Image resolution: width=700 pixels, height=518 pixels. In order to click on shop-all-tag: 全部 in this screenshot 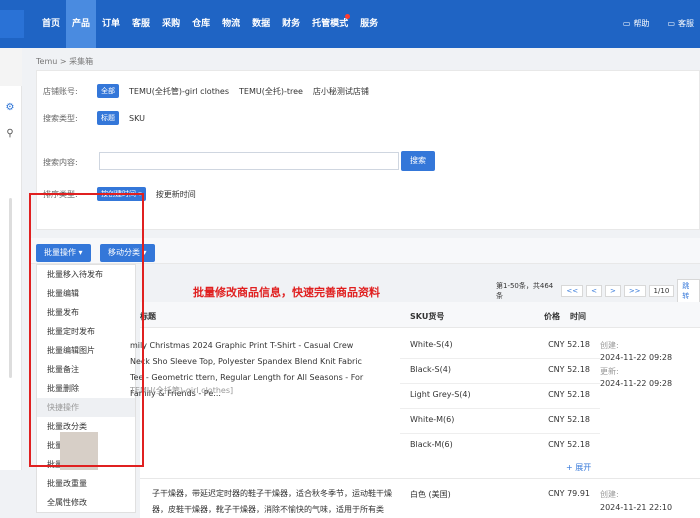, I will do `click(108, 91)`.